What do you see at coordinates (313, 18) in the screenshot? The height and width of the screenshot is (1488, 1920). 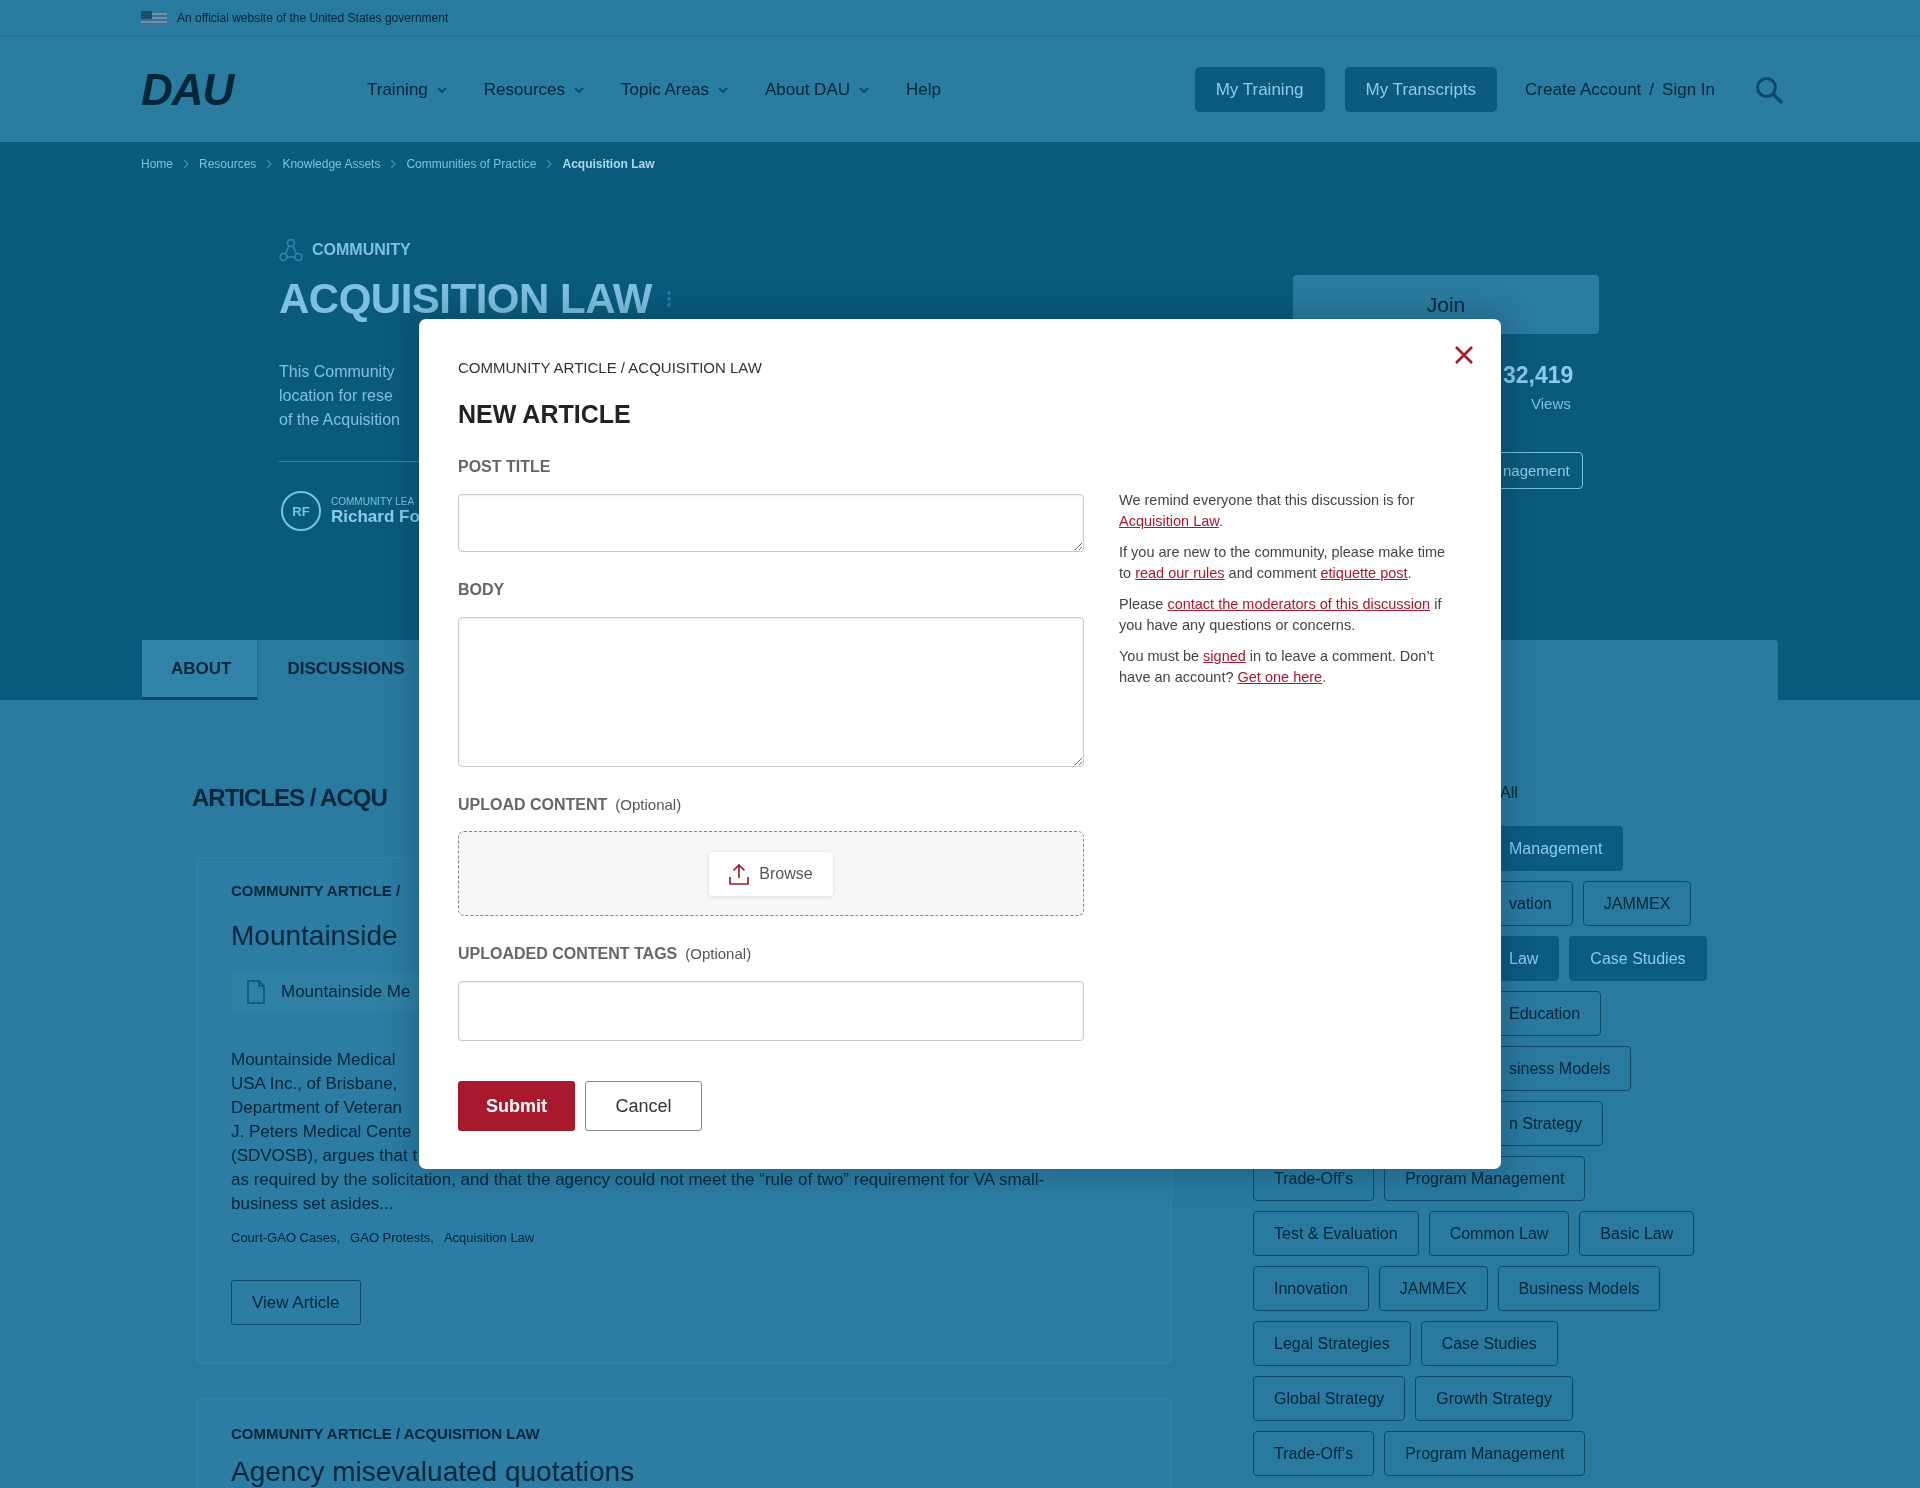 I see `gov-banner-text: An official website of the United States government` at bounding box center [313, 18].